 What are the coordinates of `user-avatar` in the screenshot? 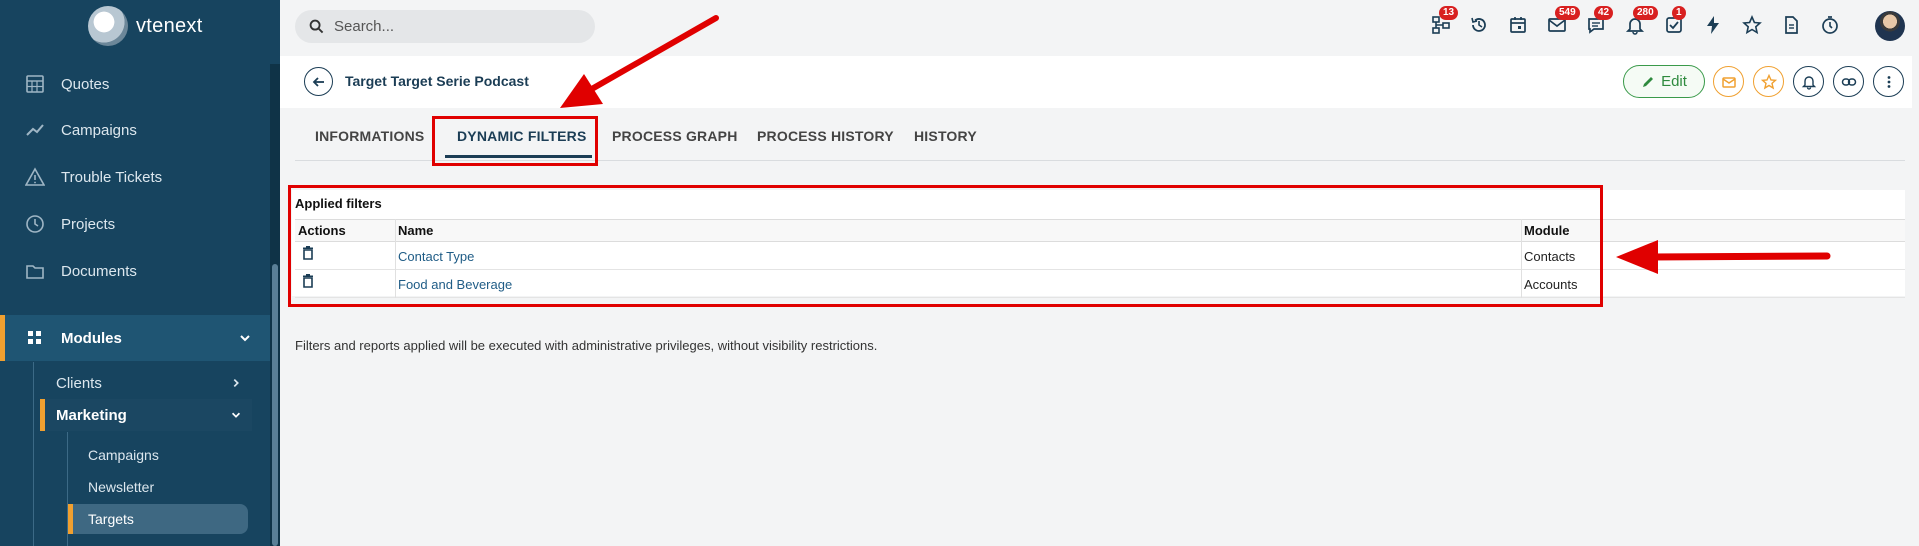 It's located at (1890, 26).